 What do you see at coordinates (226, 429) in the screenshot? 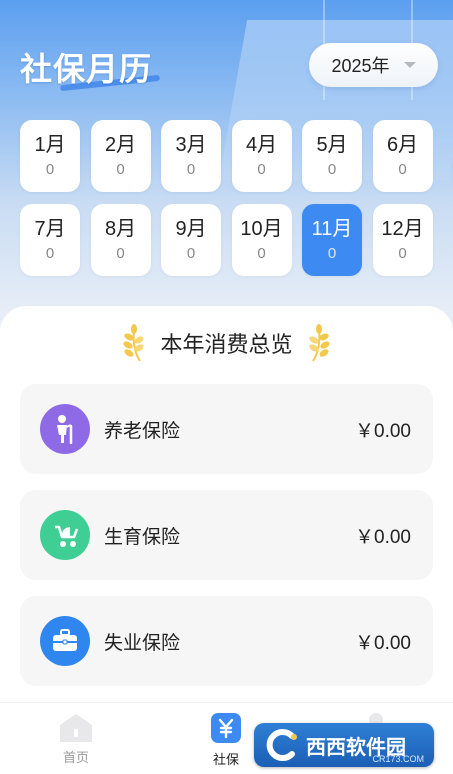
I see `insurance-card-pension: 养老保险 ￥0.00` at bounding box center [226, 429].